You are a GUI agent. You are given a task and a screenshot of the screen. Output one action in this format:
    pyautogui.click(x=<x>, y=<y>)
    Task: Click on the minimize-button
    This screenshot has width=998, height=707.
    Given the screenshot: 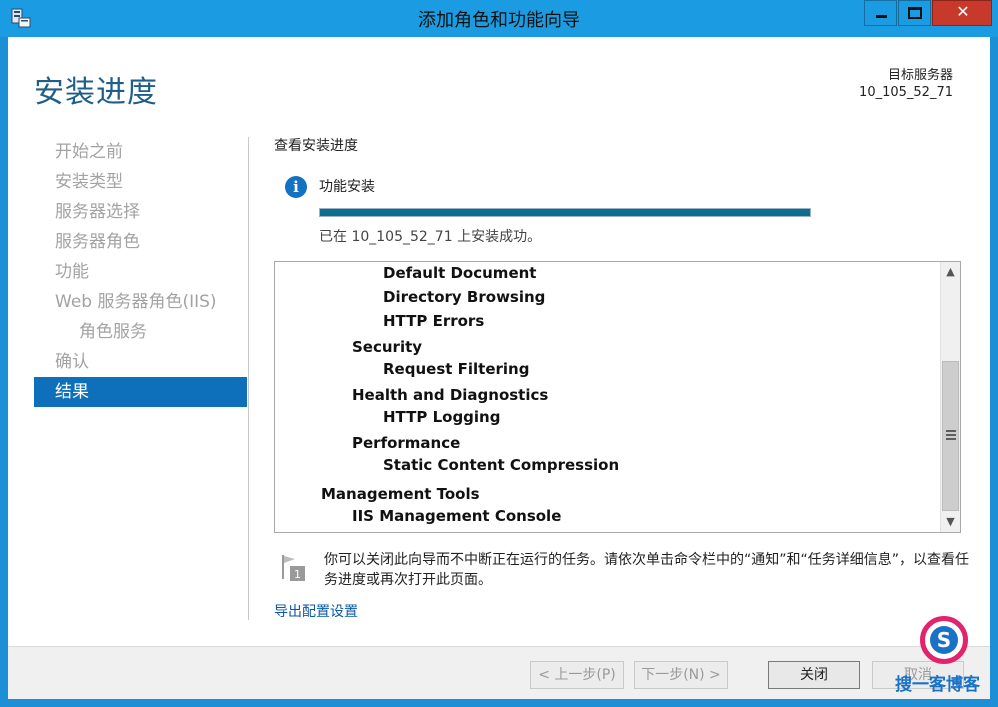 What is the action you would take?
    pyautogui.click(x=880, y=13)
    